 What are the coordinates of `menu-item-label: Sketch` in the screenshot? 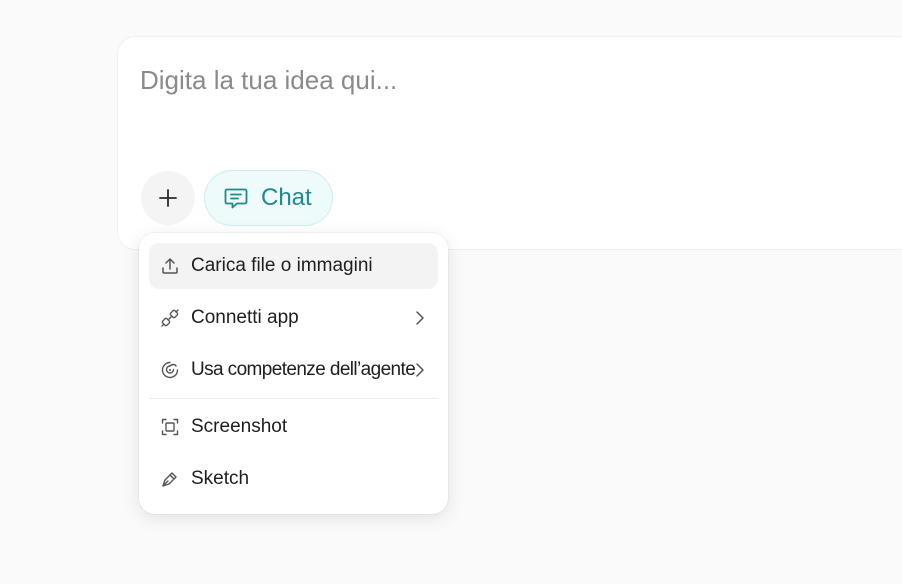 It's located at (220, 478).